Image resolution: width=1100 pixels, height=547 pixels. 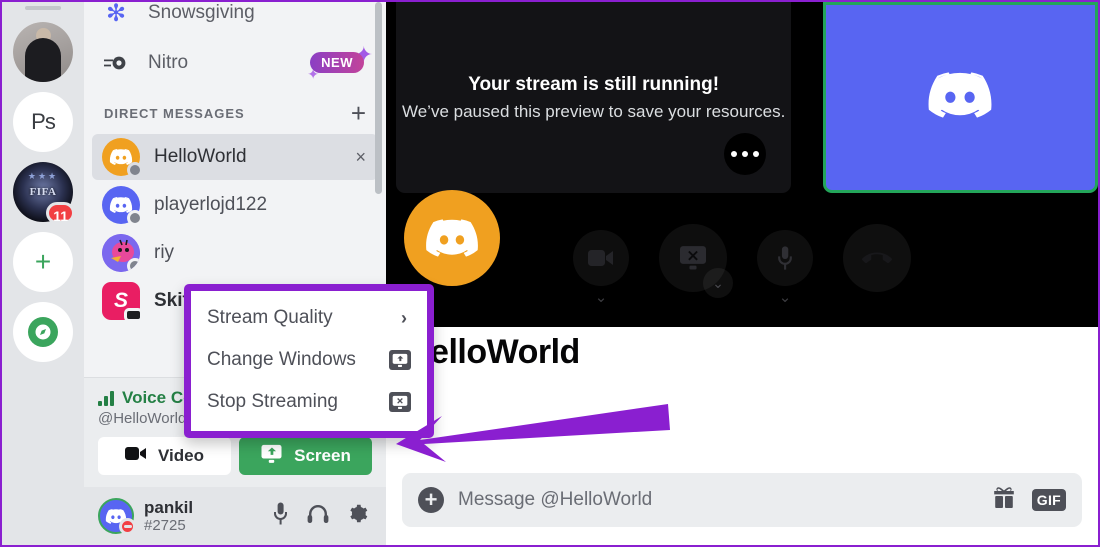 I want to click on create-dm-button: +, so click(x=358, y=113).